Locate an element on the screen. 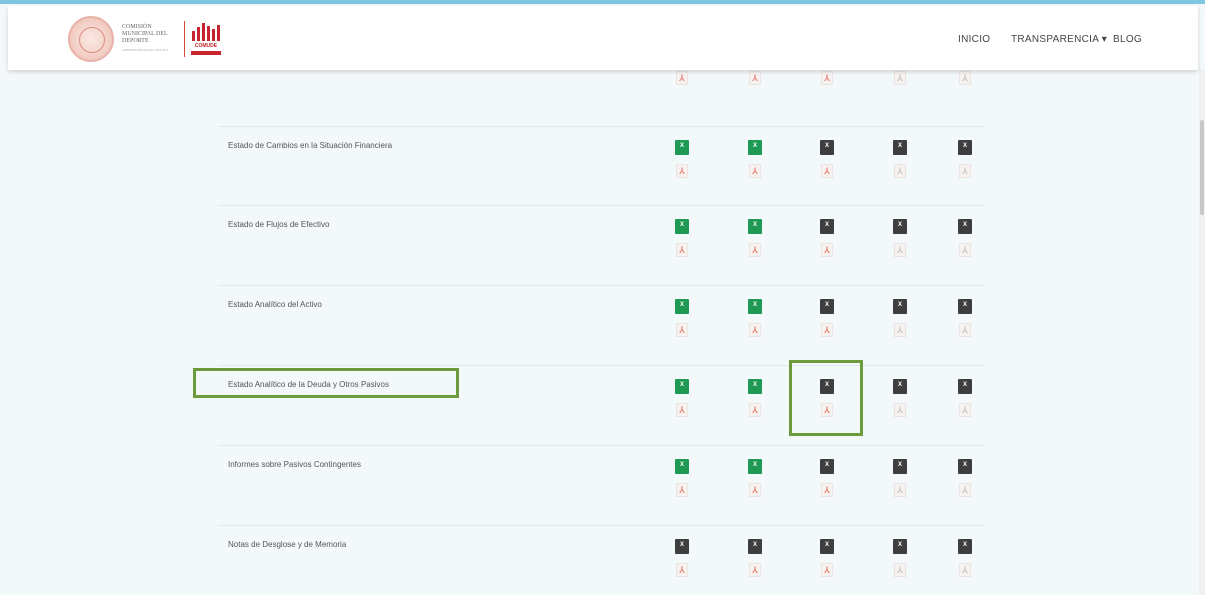 This screenshot has width=1205, height=595. scrollbar-thumb is located at coordinates (1202, 167).